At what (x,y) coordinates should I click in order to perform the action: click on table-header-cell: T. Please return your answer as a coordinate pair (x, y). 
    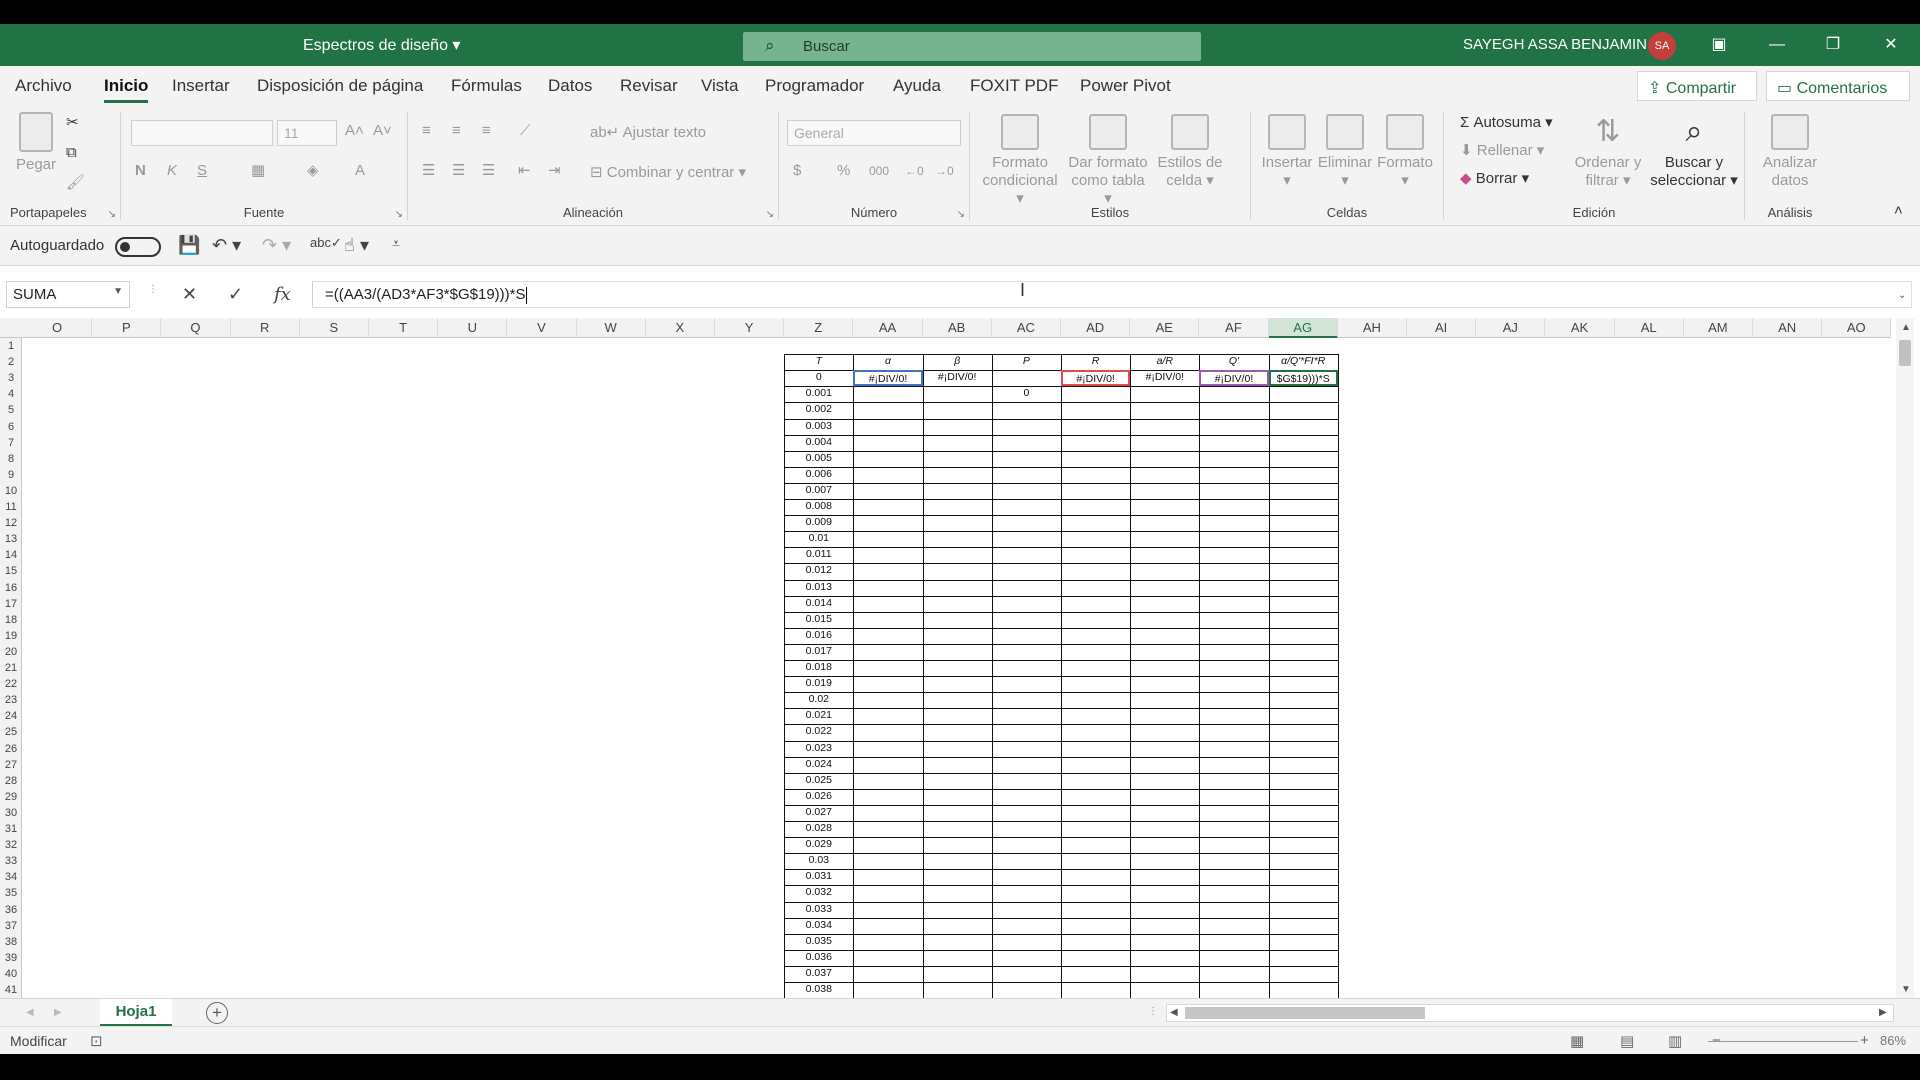
    Looking at the image, I should click on (818, 362).